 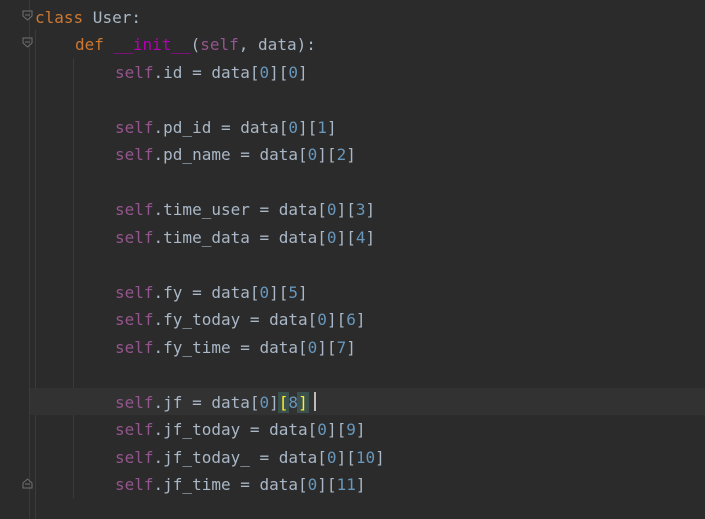 What do you see at coordinates (235, 429) in the screenshot?
I see `code-text: .jf_today = data[` at bounding box center [235, 429].